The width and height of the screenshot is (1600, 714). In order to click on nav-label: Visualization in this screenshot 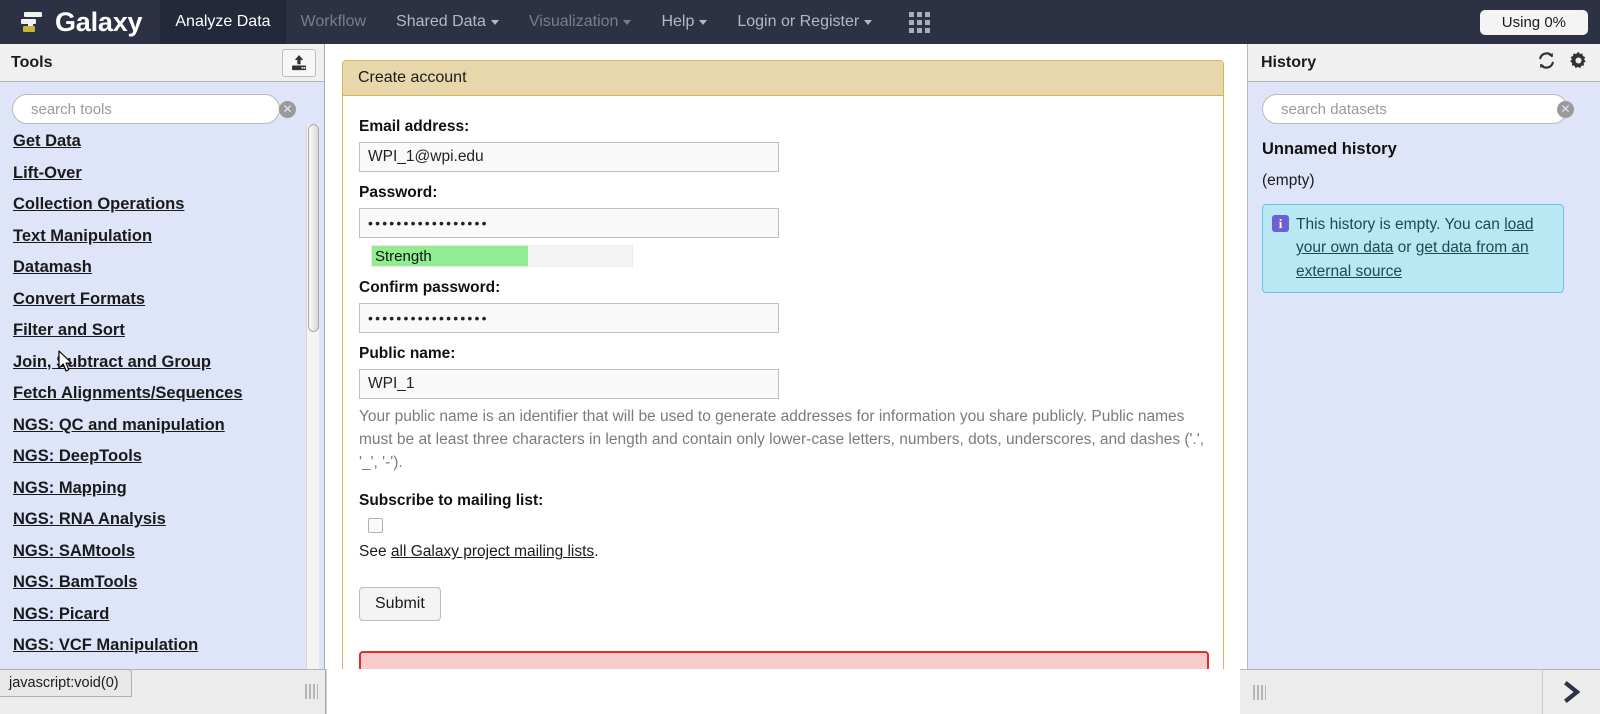, I will do `click(573, 21)`.